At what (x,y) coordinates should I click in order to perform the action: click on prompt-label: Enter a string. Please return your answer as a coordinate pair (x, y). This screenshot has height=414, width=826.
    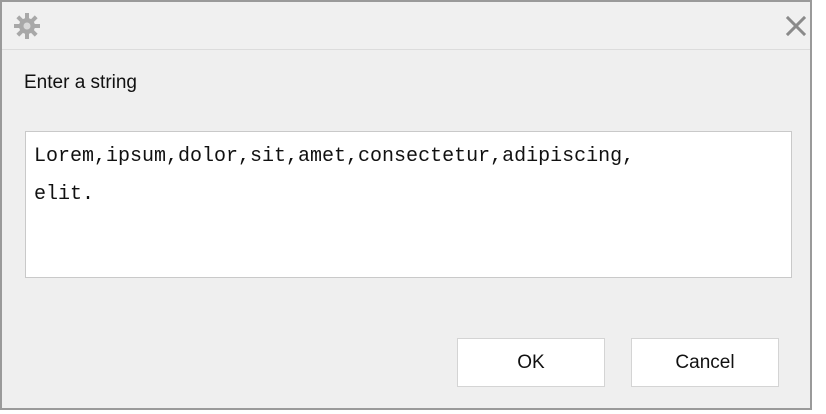
    Looking at the image, I should click on (80, 82).